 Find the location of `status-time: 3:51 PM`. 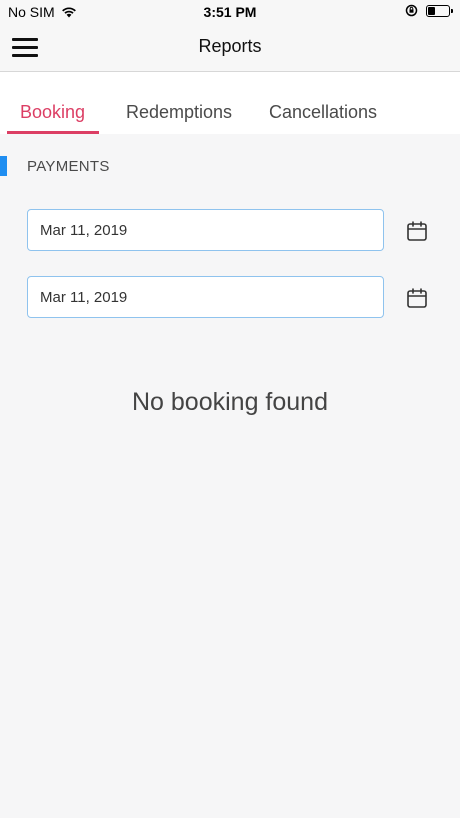

status-time: 3:51 PM is located at coordinates (230, 12).